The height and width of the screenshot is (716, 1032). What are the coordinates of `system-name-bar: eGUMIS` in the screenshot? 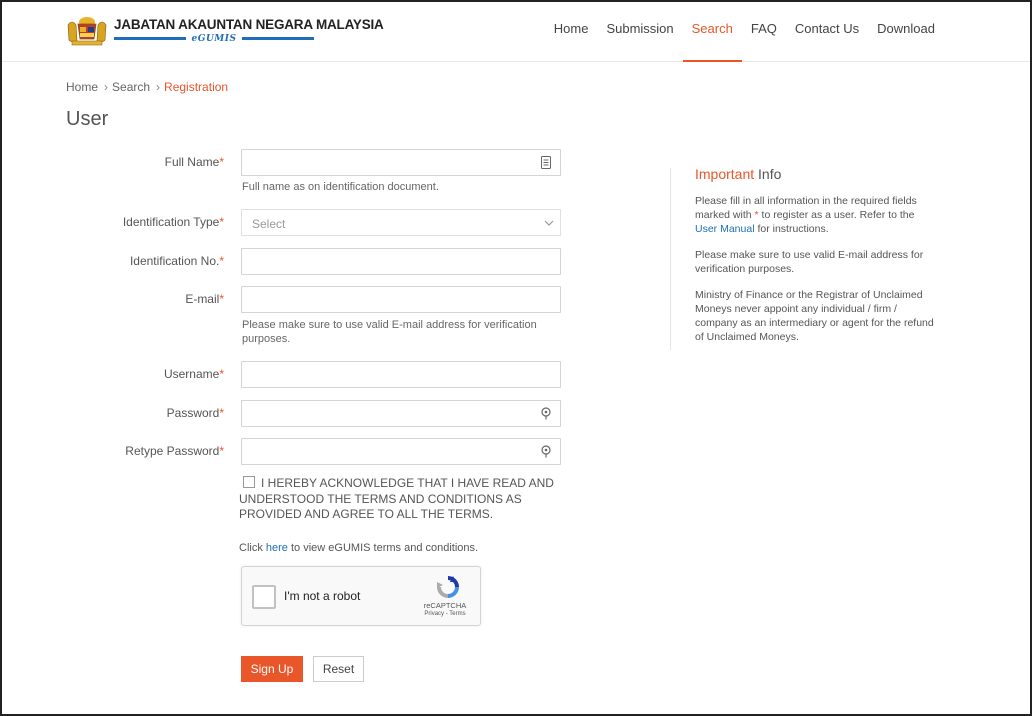 It's located at (214, 39).